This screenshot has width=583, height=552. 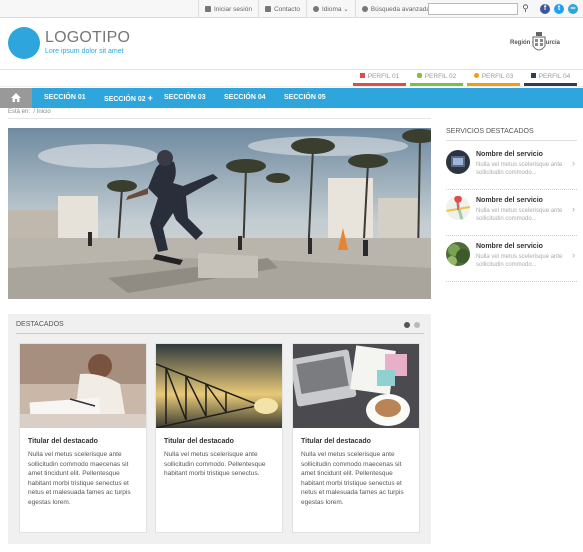 I want to click on profile-tabs: PERFIL 01 PERFIL 02 PERFIL 03 PERFIL 04, so click(x=291, y=78).